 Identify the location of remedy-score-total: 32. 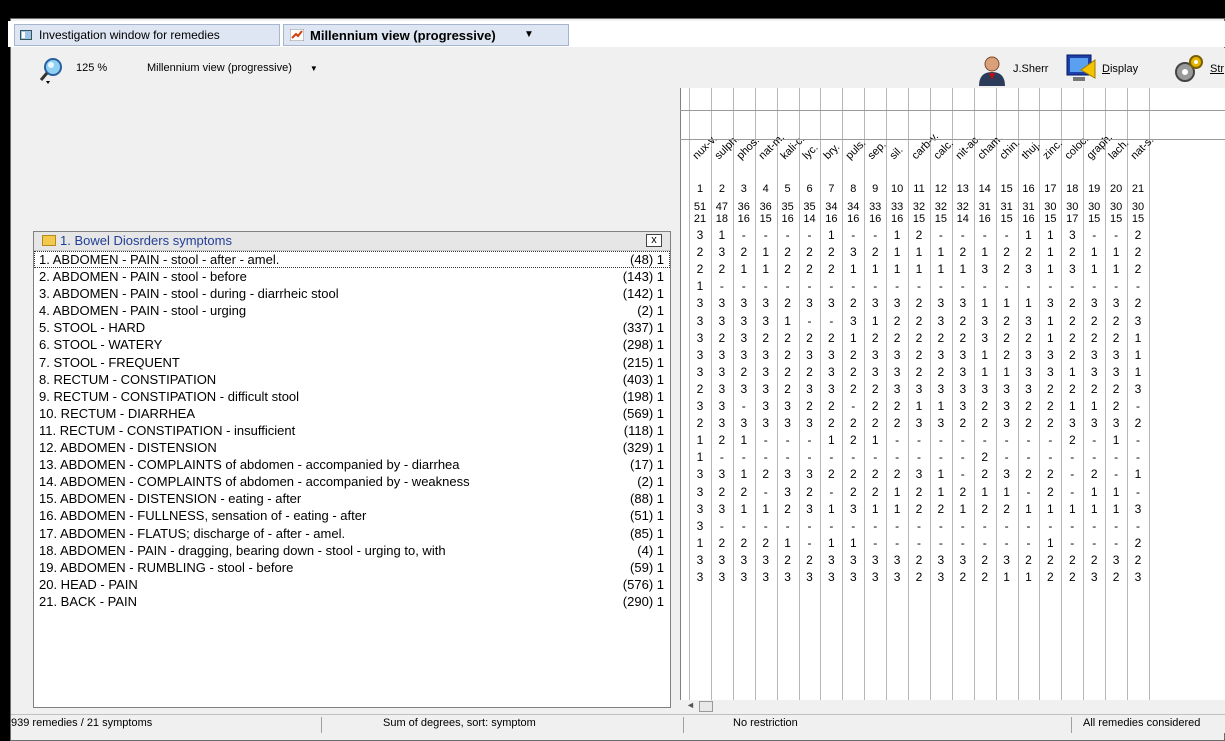
(919, 207).